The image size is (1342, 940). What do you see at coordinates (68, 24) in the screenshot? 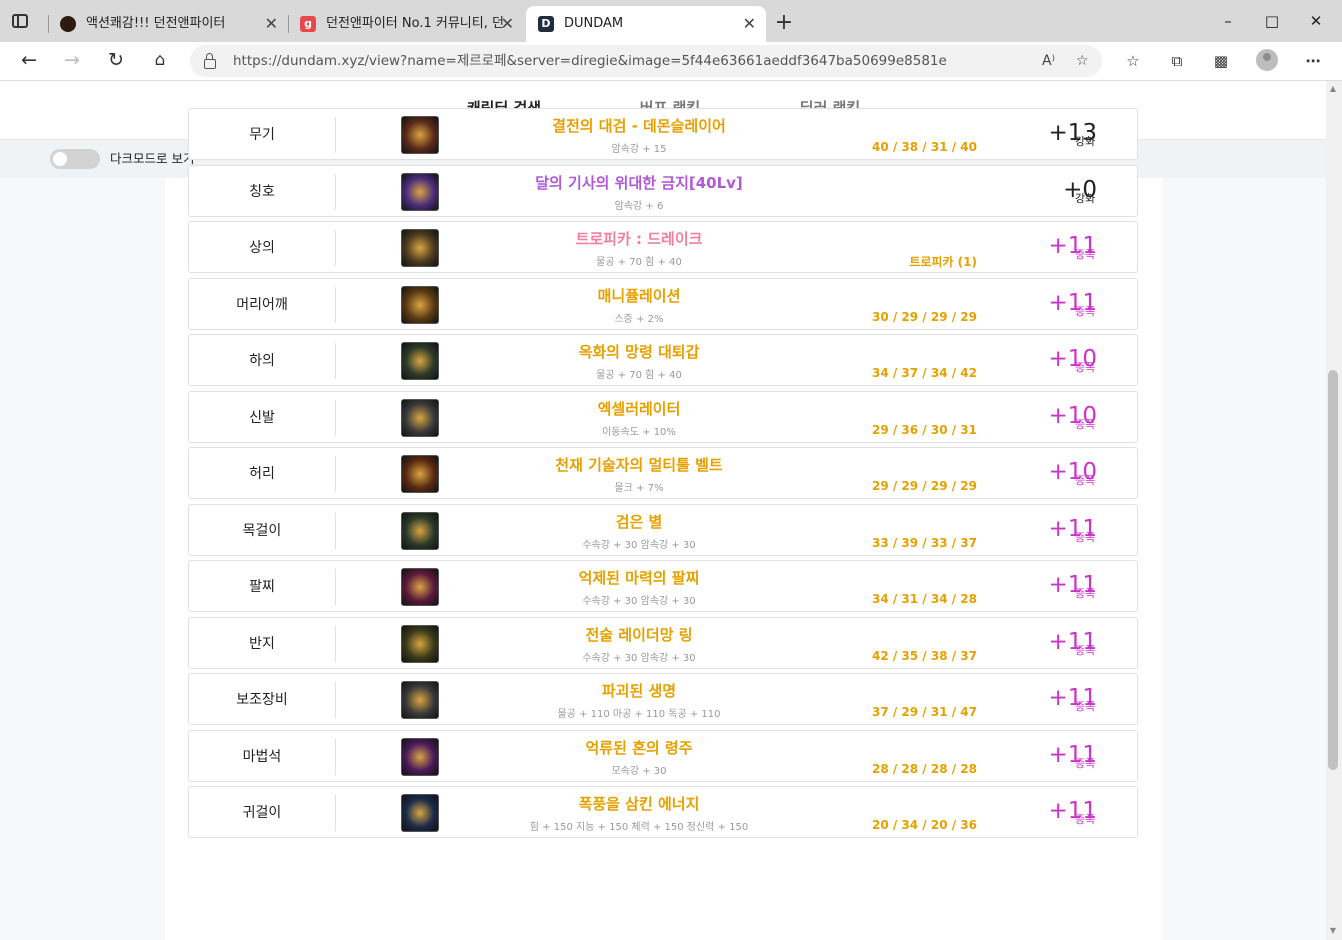
I see `dnf-favicon-icon` at bounding box center [68, 24].